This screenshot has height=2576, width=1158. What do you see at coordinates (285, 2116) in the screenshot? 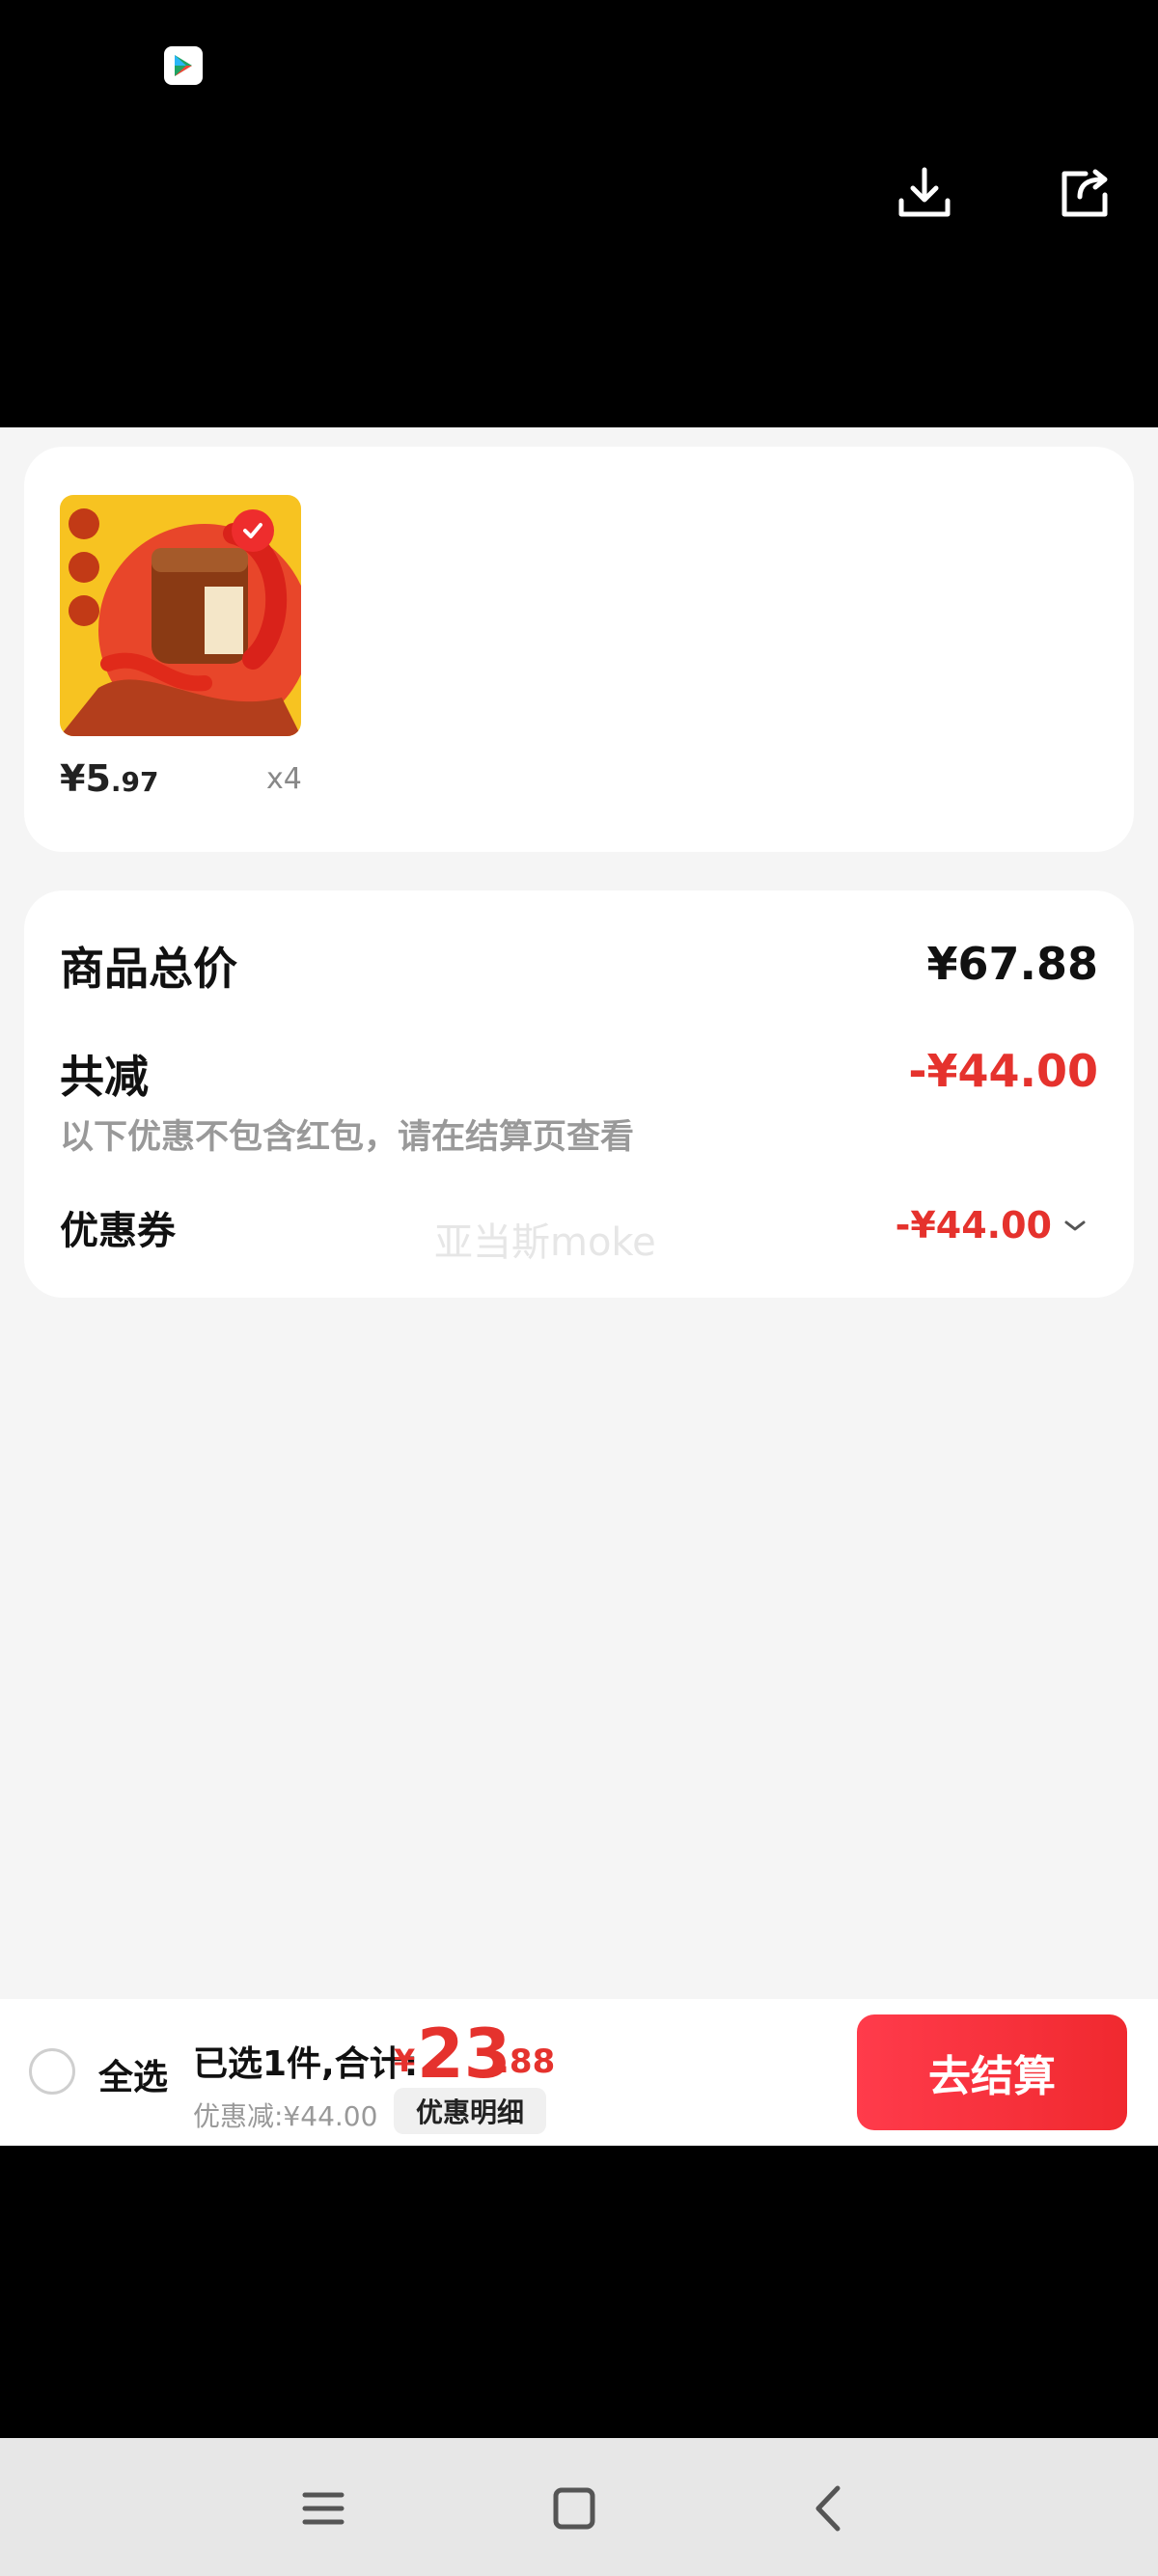
I see `discount-amount: 优惠减:¥44.00` at bounding box center [285, 2116].